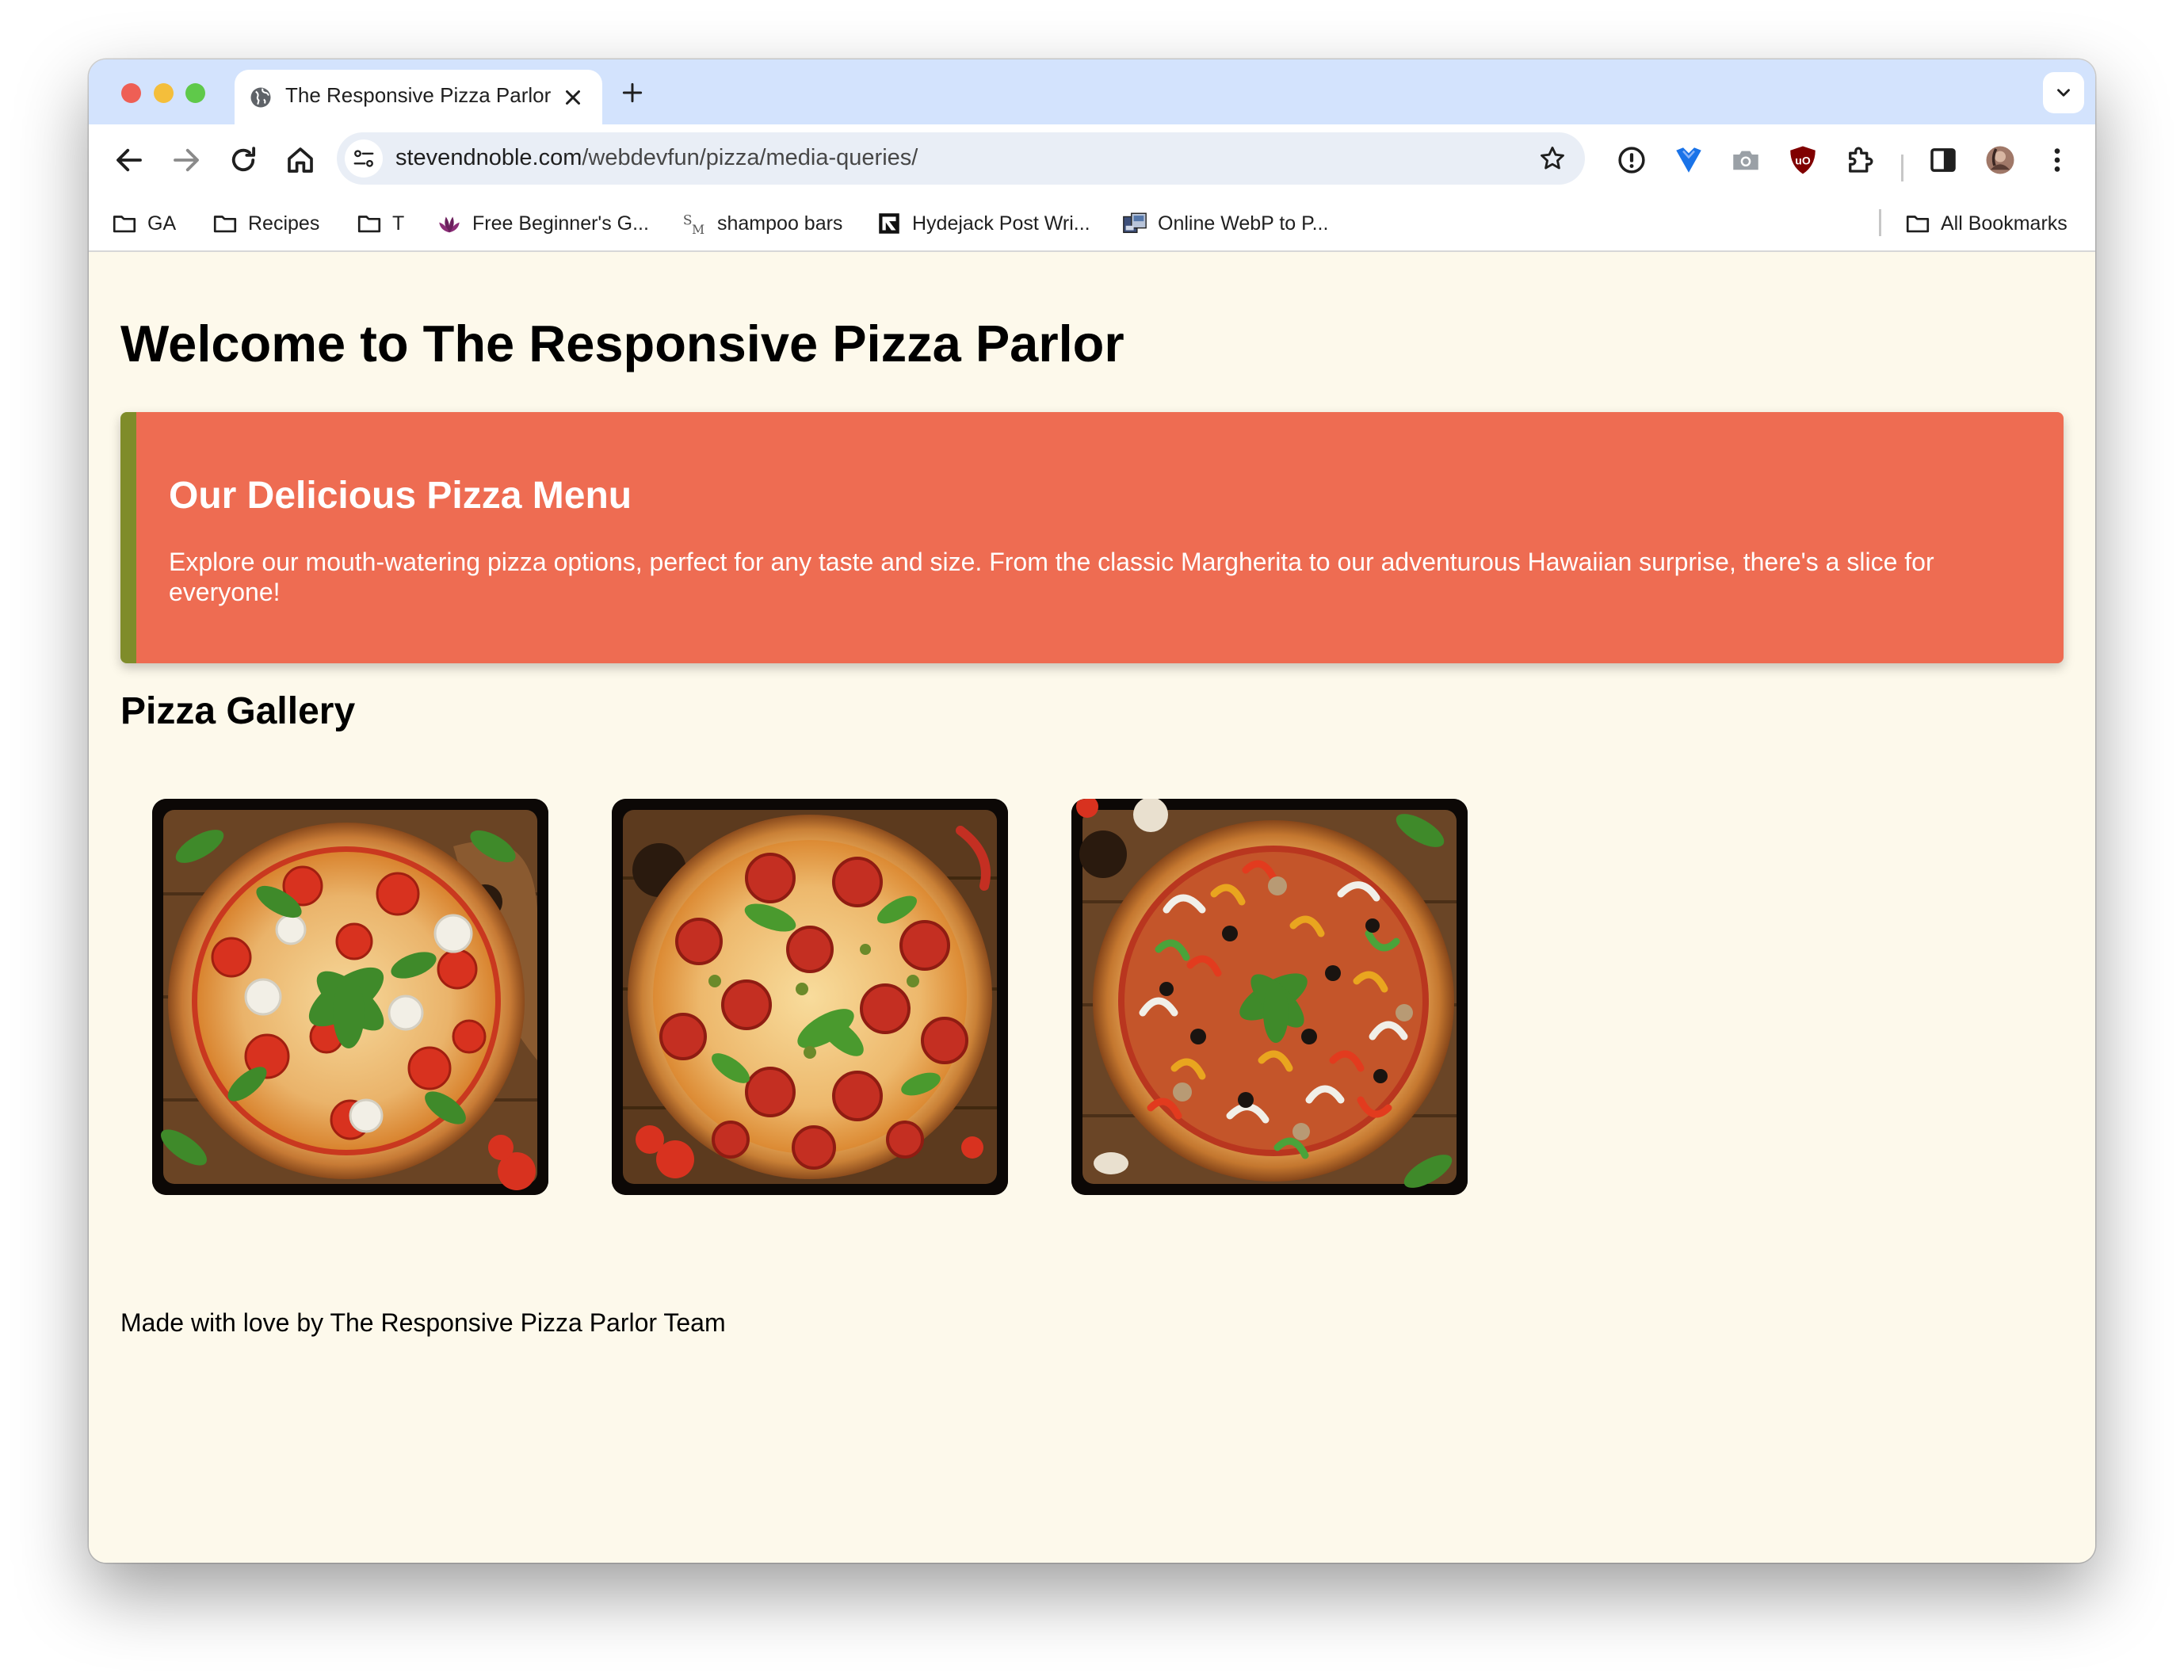  Describe the element at coordinates (622, 343) in the screenshot. I see `page-title: Welcome to The Responsive Pizza Parlor` at that location.